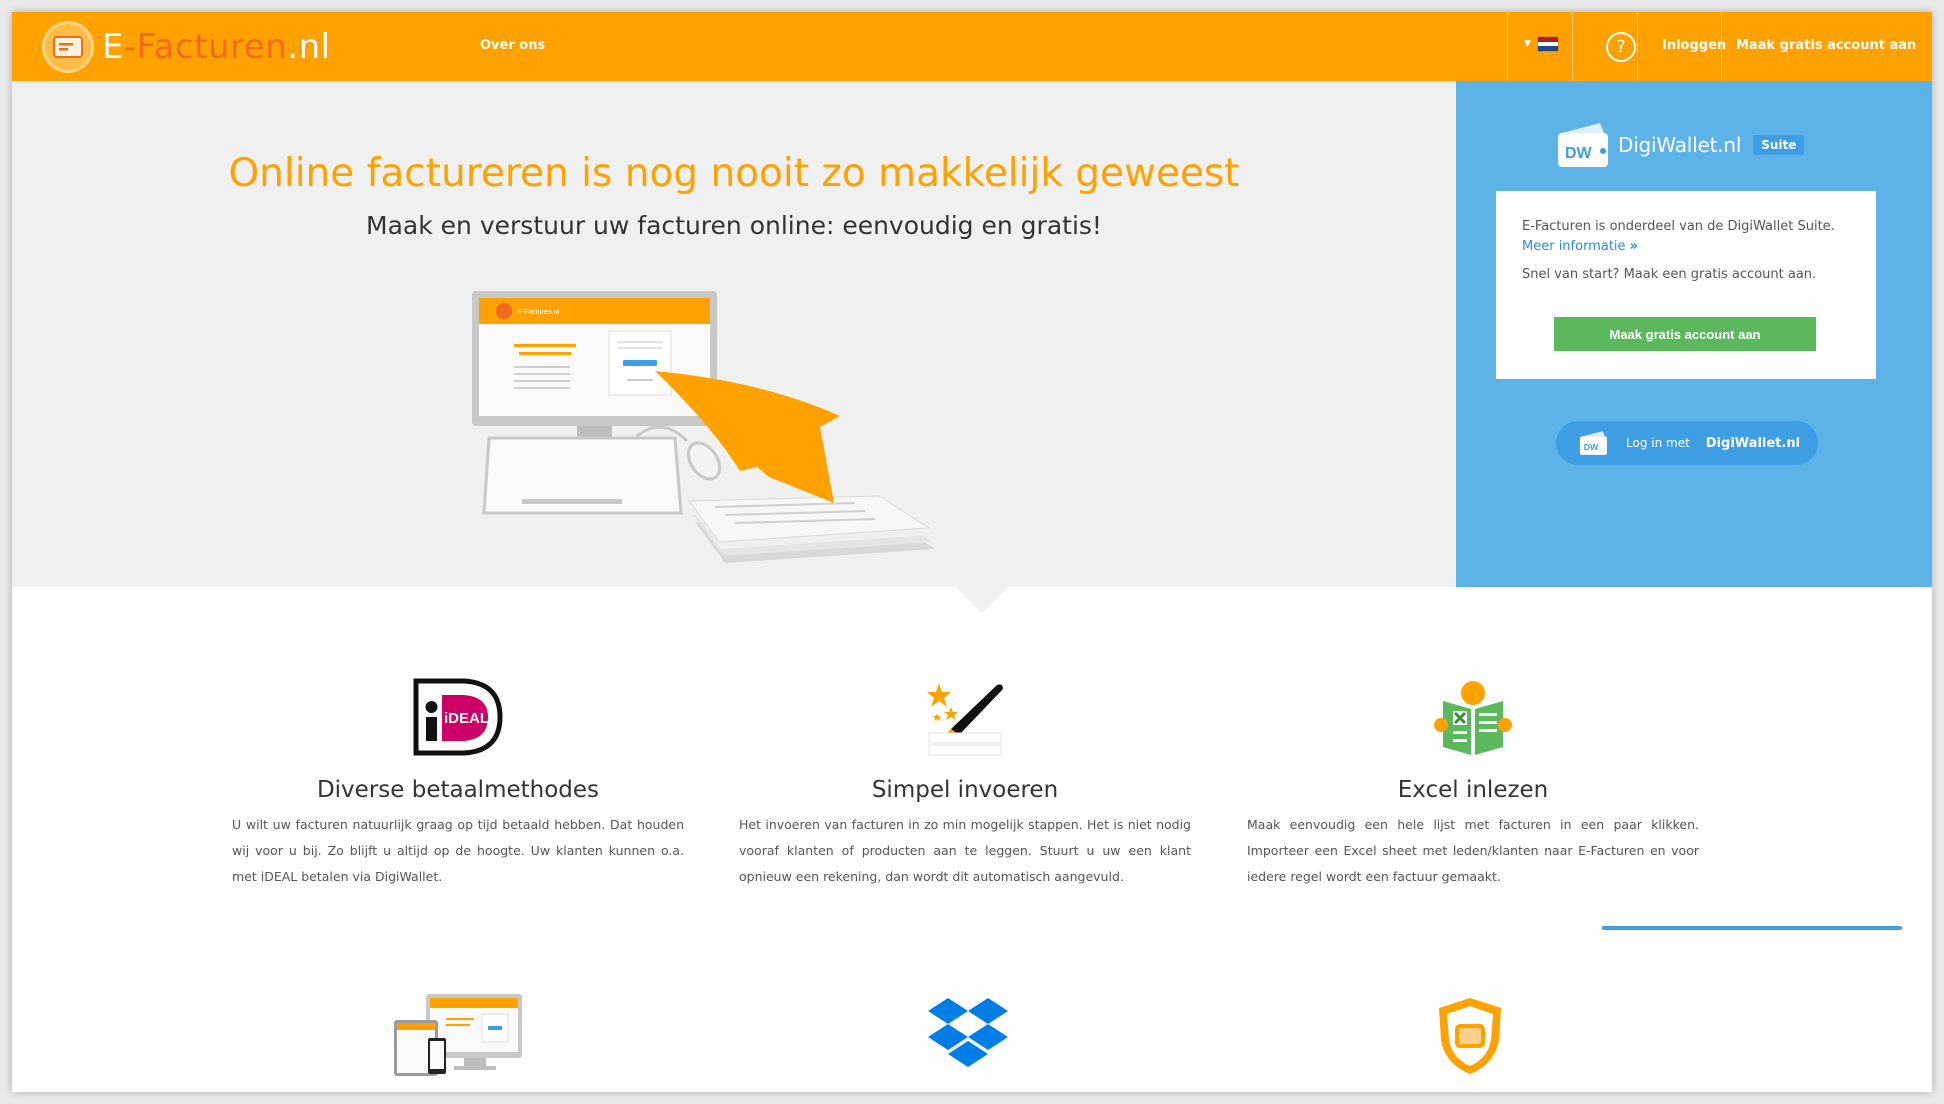  What do you see at coordinates (965, 790) in the screenshot?
I see `feature-title: Simpel invoeren` at bounding box center [965, 790].